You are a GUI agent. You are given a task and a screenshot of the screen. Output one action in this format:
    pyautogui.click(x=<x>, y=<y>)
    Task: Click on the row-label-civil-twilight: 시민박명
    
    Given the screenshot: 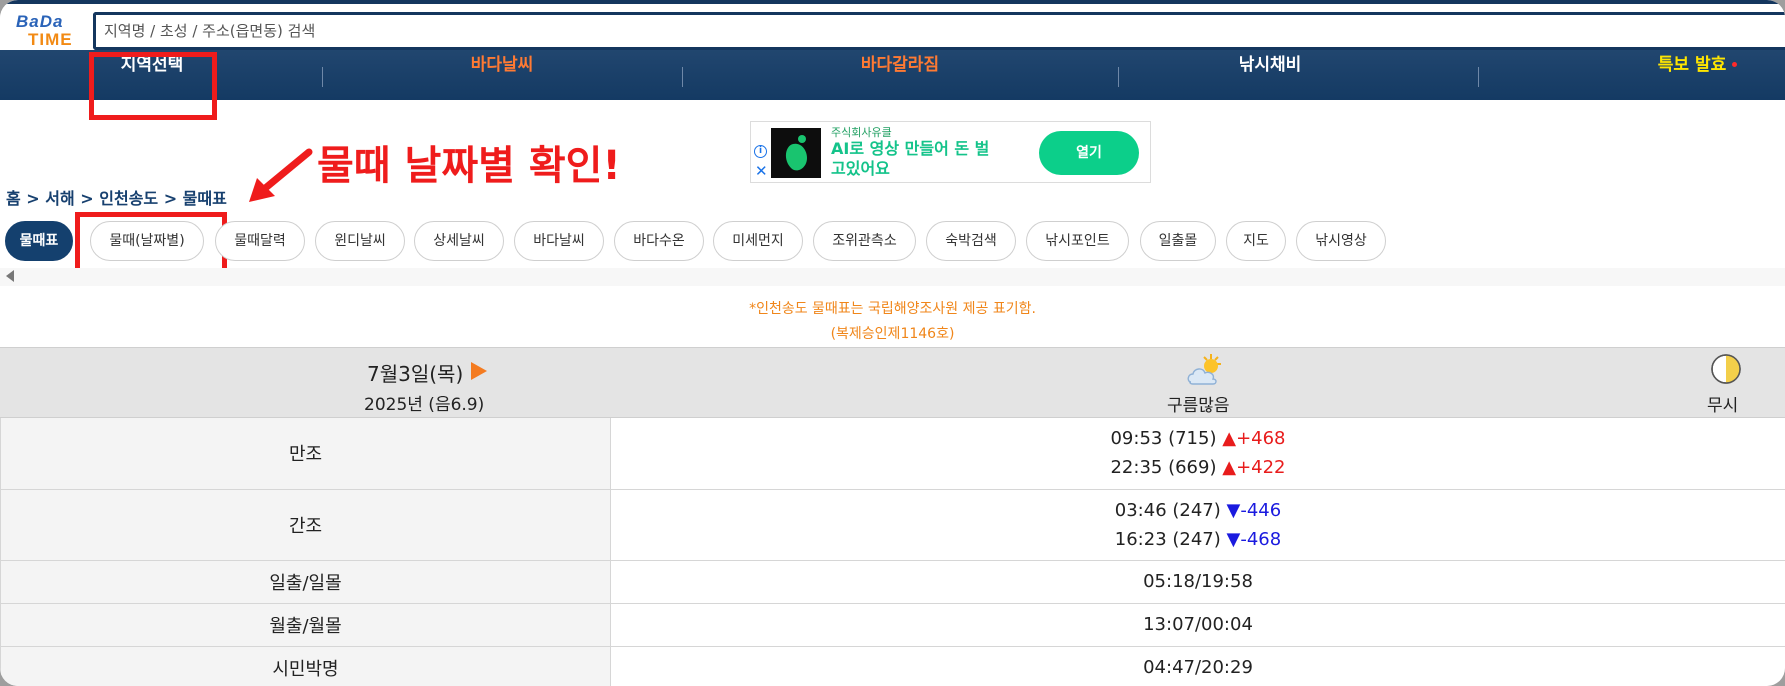 What is the action you would take?
    pyautogui.click(x=305, y=666)
    